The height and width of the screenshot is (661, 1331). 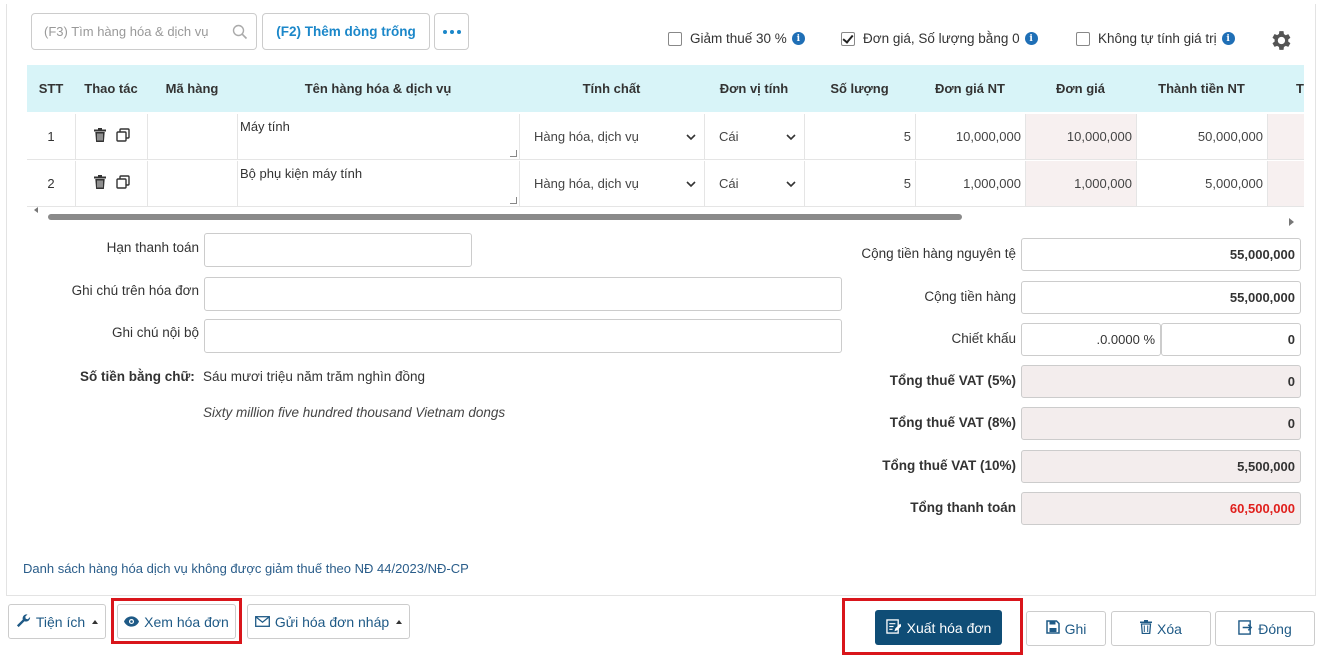 I want to click on save-button: Ghi, so click(x=1066, y=628).